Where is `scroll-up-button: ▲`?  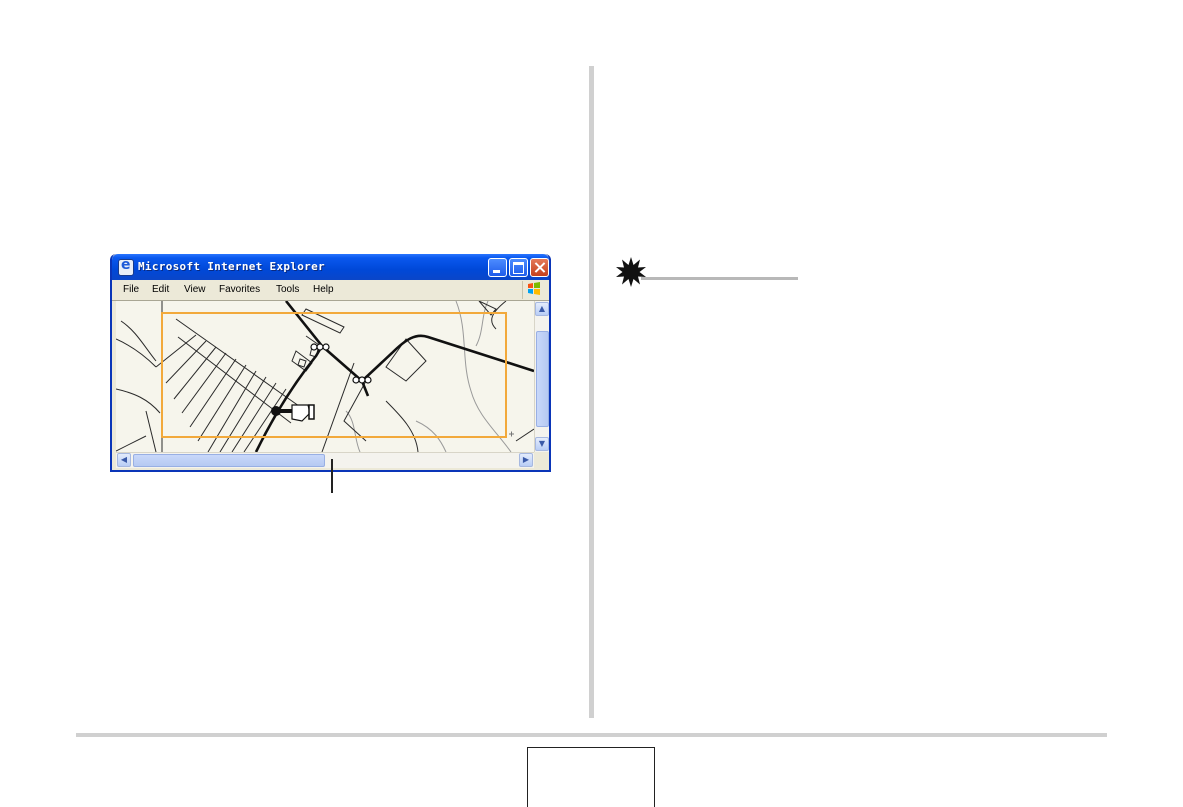 scroll-up-button: ▲ is located at coordinates (542, 309).